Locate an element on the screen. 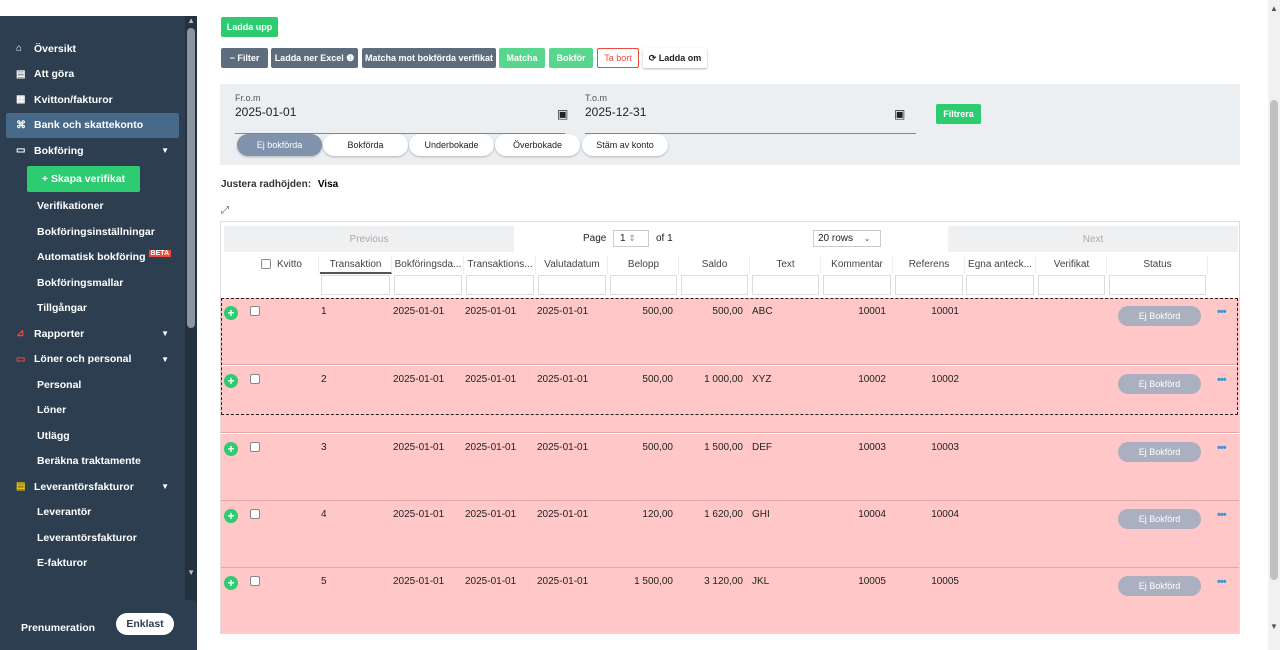  column-header-8: Kommentar is located at coordinates (857, 265).